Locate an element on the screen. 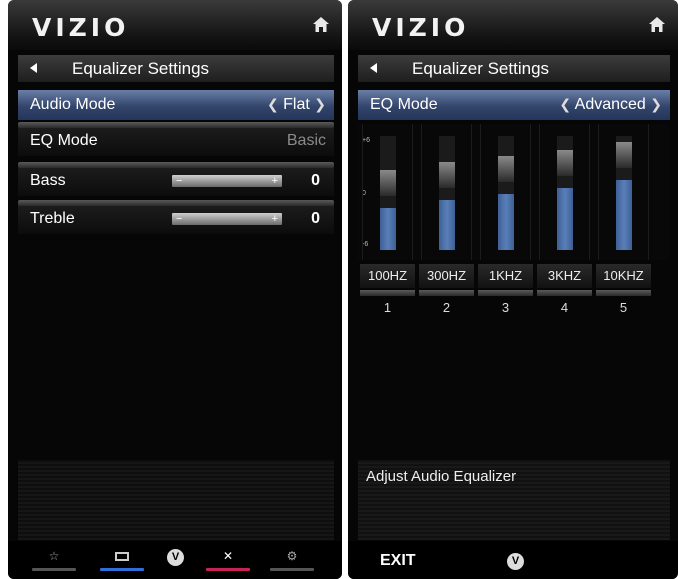 This screenshot has height=579, width=678. eq-band-frequency: 100HZ is located at coordinates (387, 275).